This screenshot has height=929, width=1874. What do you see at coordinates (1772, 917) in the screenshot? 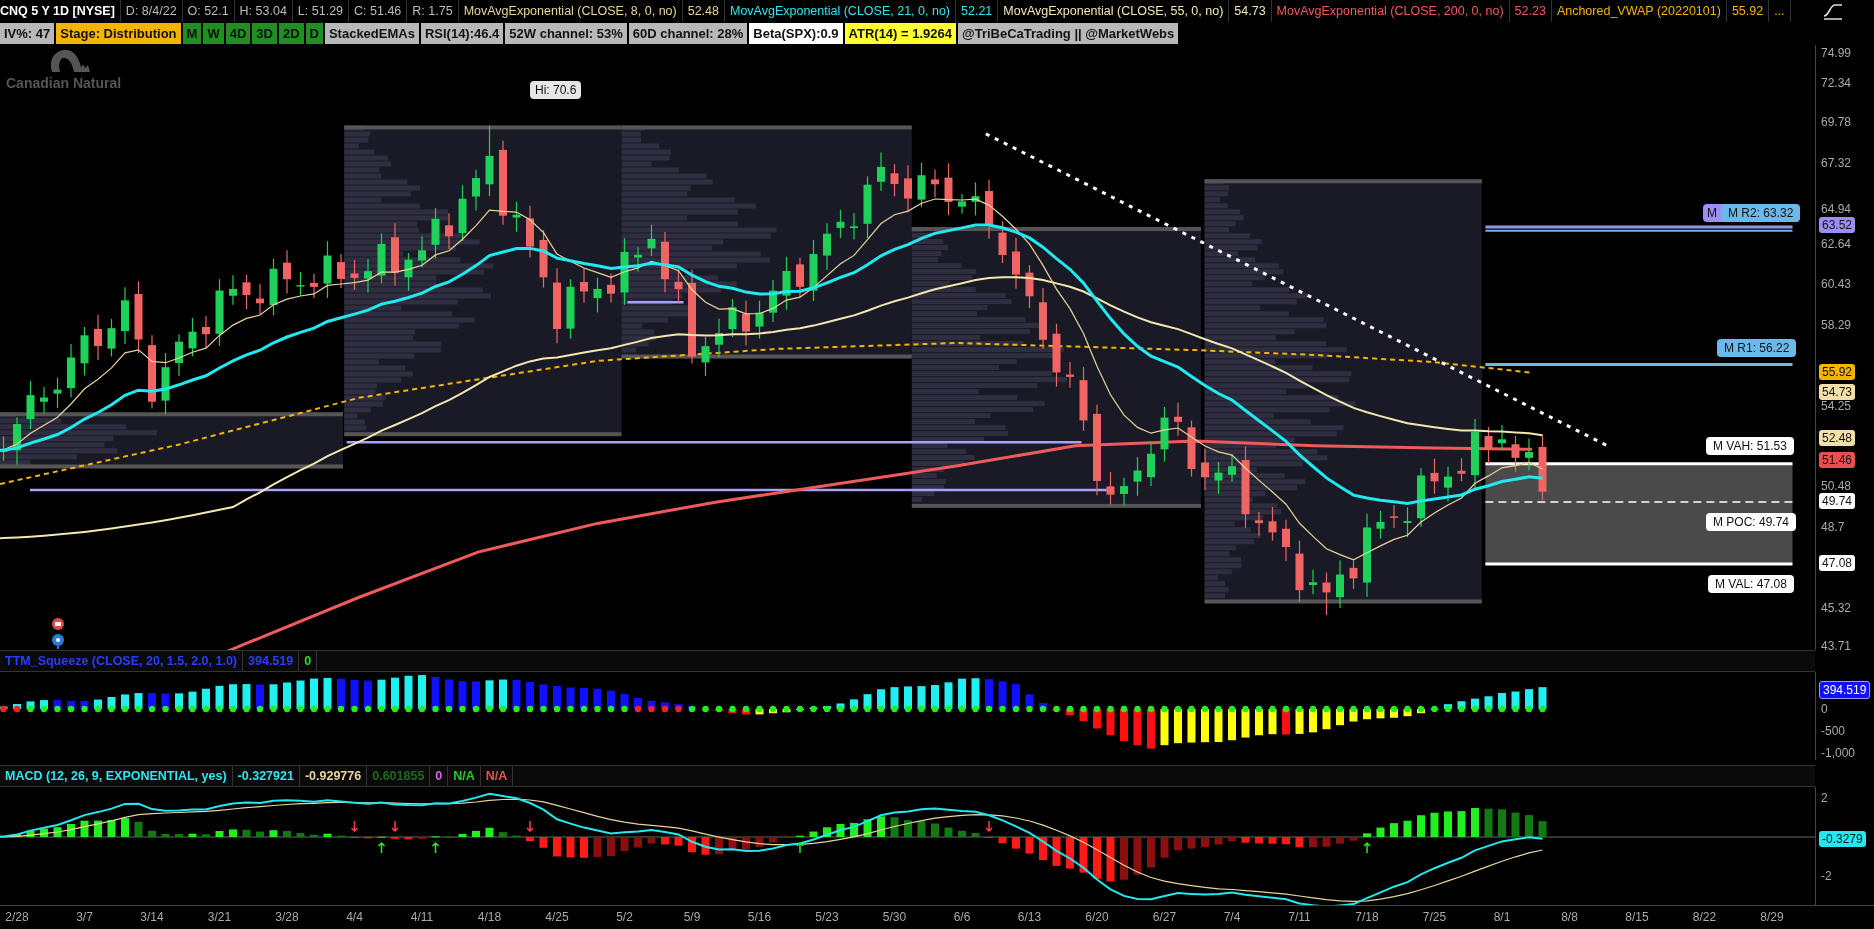
I see `date-axis-label: 8/29` at bounding box center [1772, 917].